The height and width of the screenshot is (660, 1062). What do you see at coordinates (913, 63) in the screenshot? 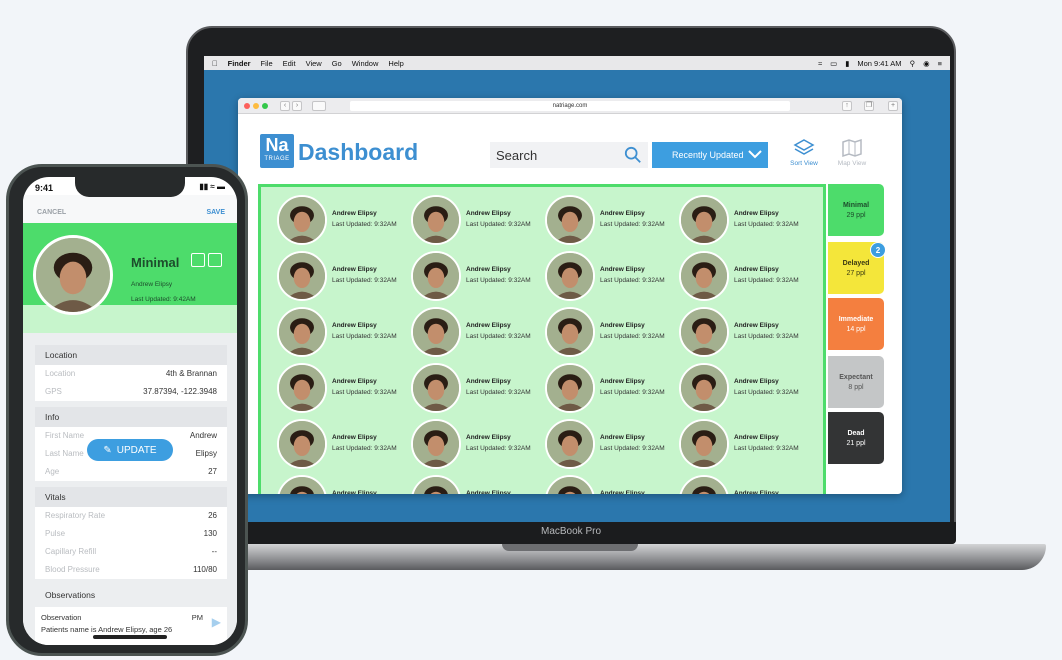
I see `search-spotlight-icon: ⚲` at bounding box center [913, 63].